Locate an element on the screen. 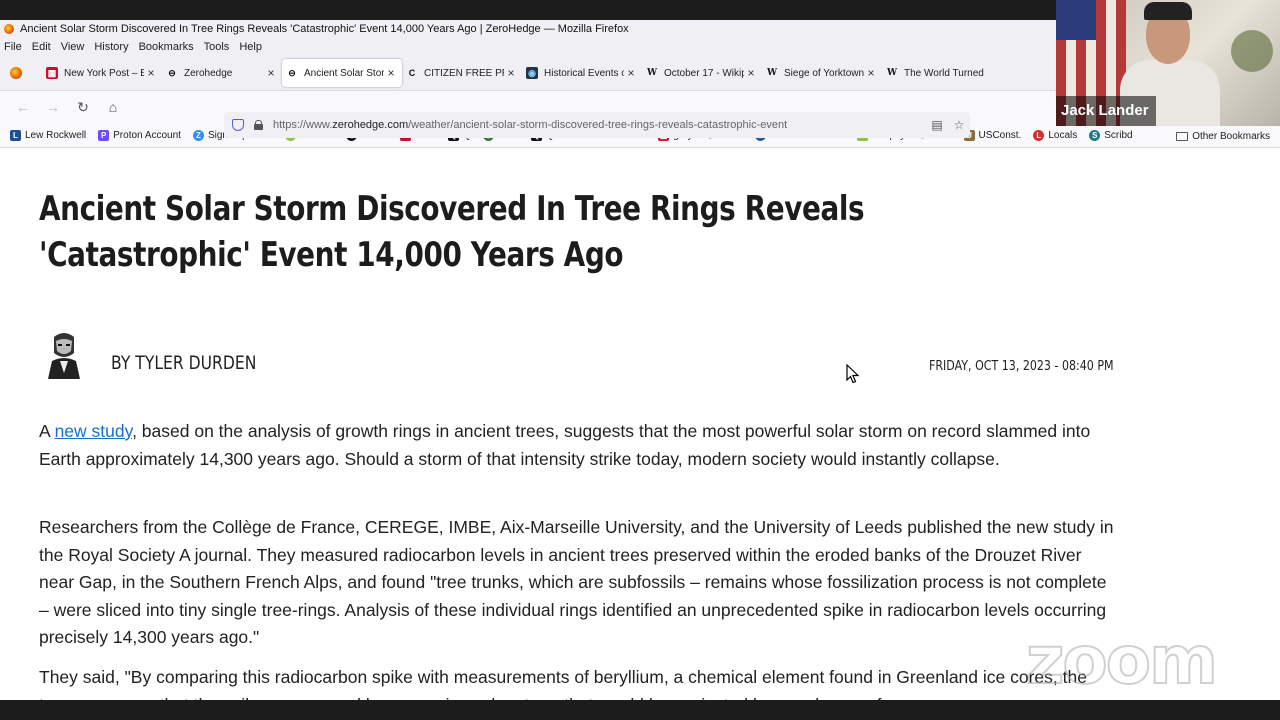 The image size is (1280, 720). wall-emblem is located at coordinates (1252, 51).